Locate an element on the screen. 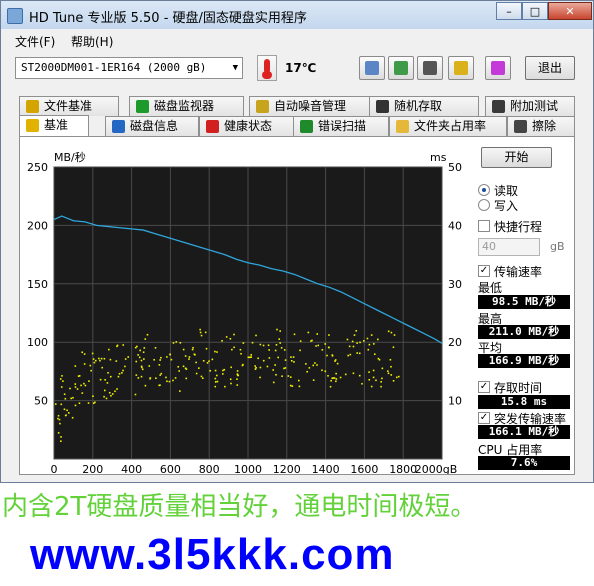 Image resolution: width=594 pixels, height=586 pixels. tab-benchmark: 基准 is located at coordinates (54, 126).